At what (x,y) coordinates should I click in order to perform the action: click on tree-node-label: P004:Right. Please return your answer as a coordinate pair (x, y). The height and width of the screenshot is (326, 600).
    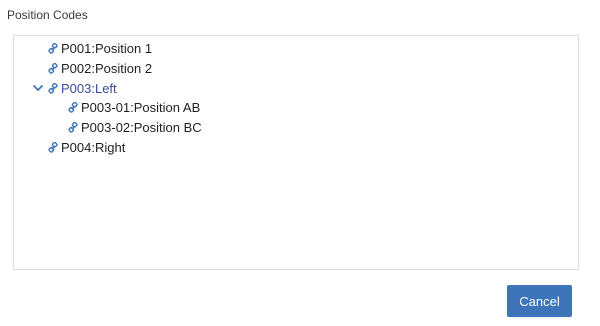
    Looking at the image, I should click on (93, 147).